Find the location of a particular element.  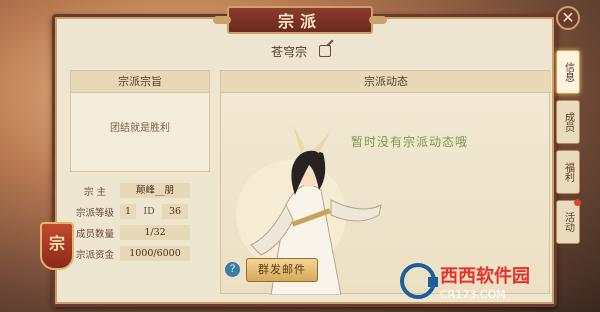

tab-welfare-label: 福利 is located at coordinates (568, 172).